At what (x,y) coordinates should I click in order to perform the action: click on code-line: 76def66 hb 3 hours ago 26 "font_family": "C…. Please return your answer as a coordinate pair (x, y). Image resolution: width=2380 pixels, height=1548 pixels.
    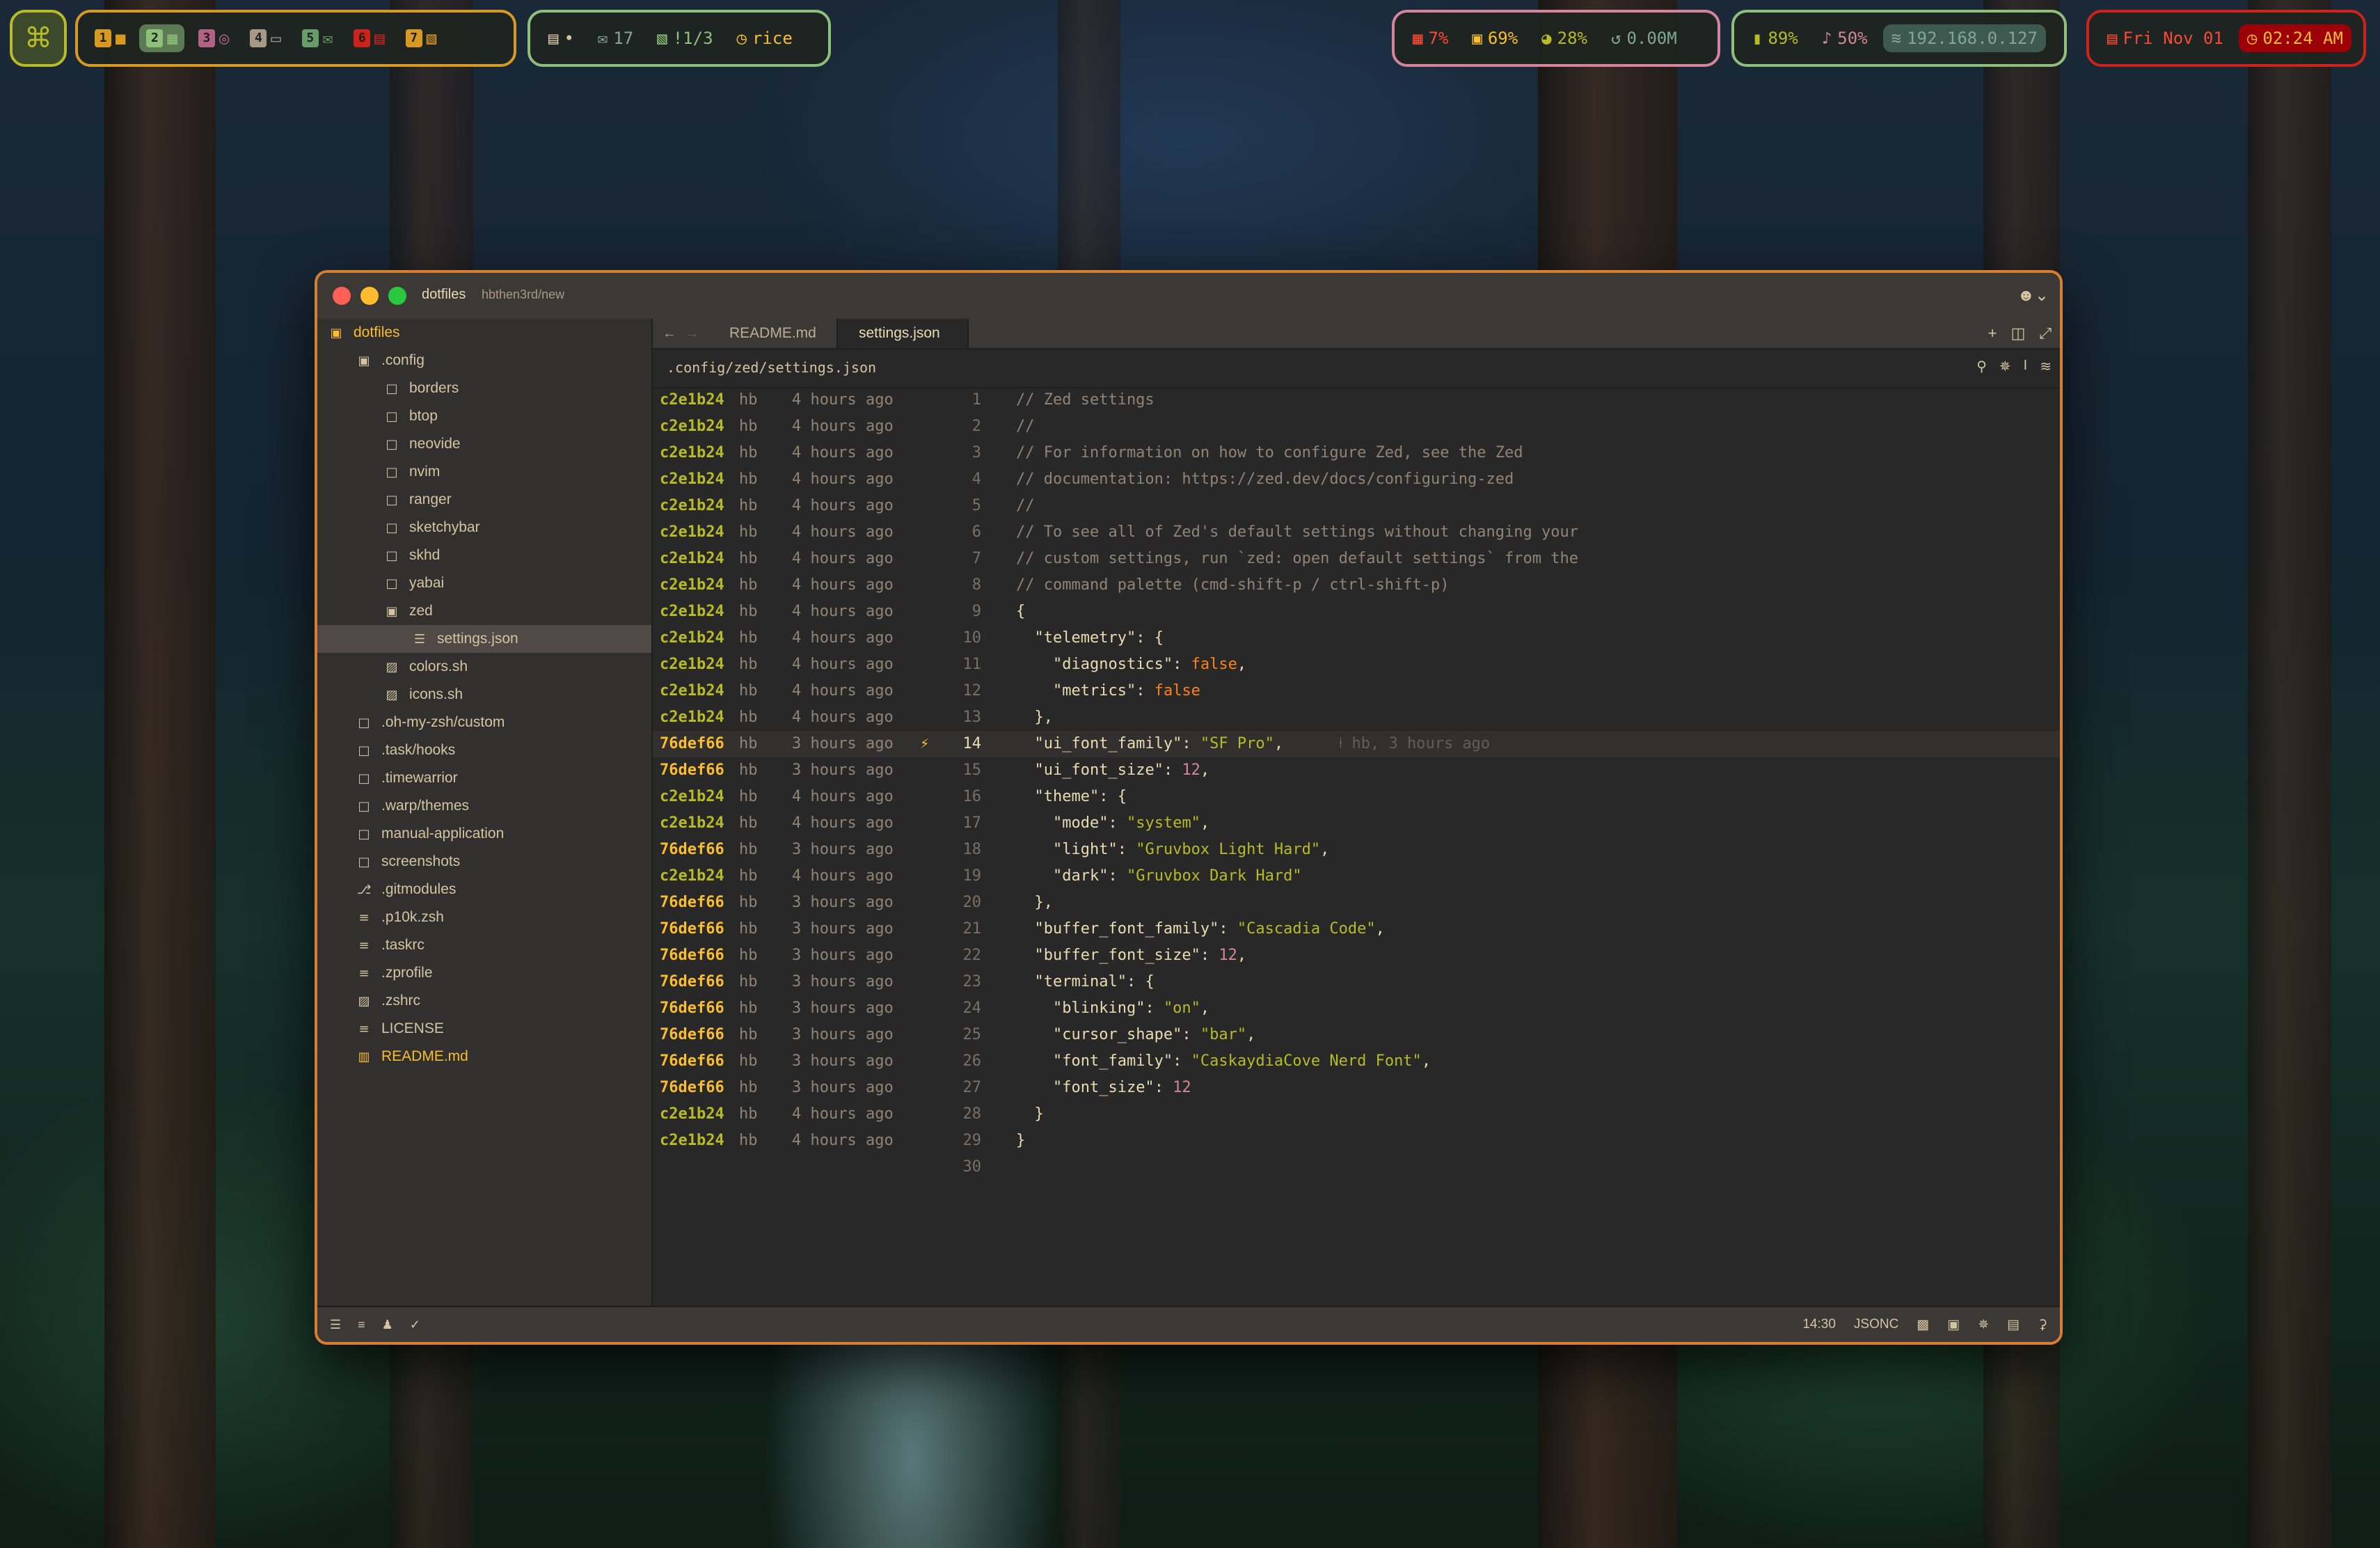
    Looking at the image, I should click on (1356, 1061).